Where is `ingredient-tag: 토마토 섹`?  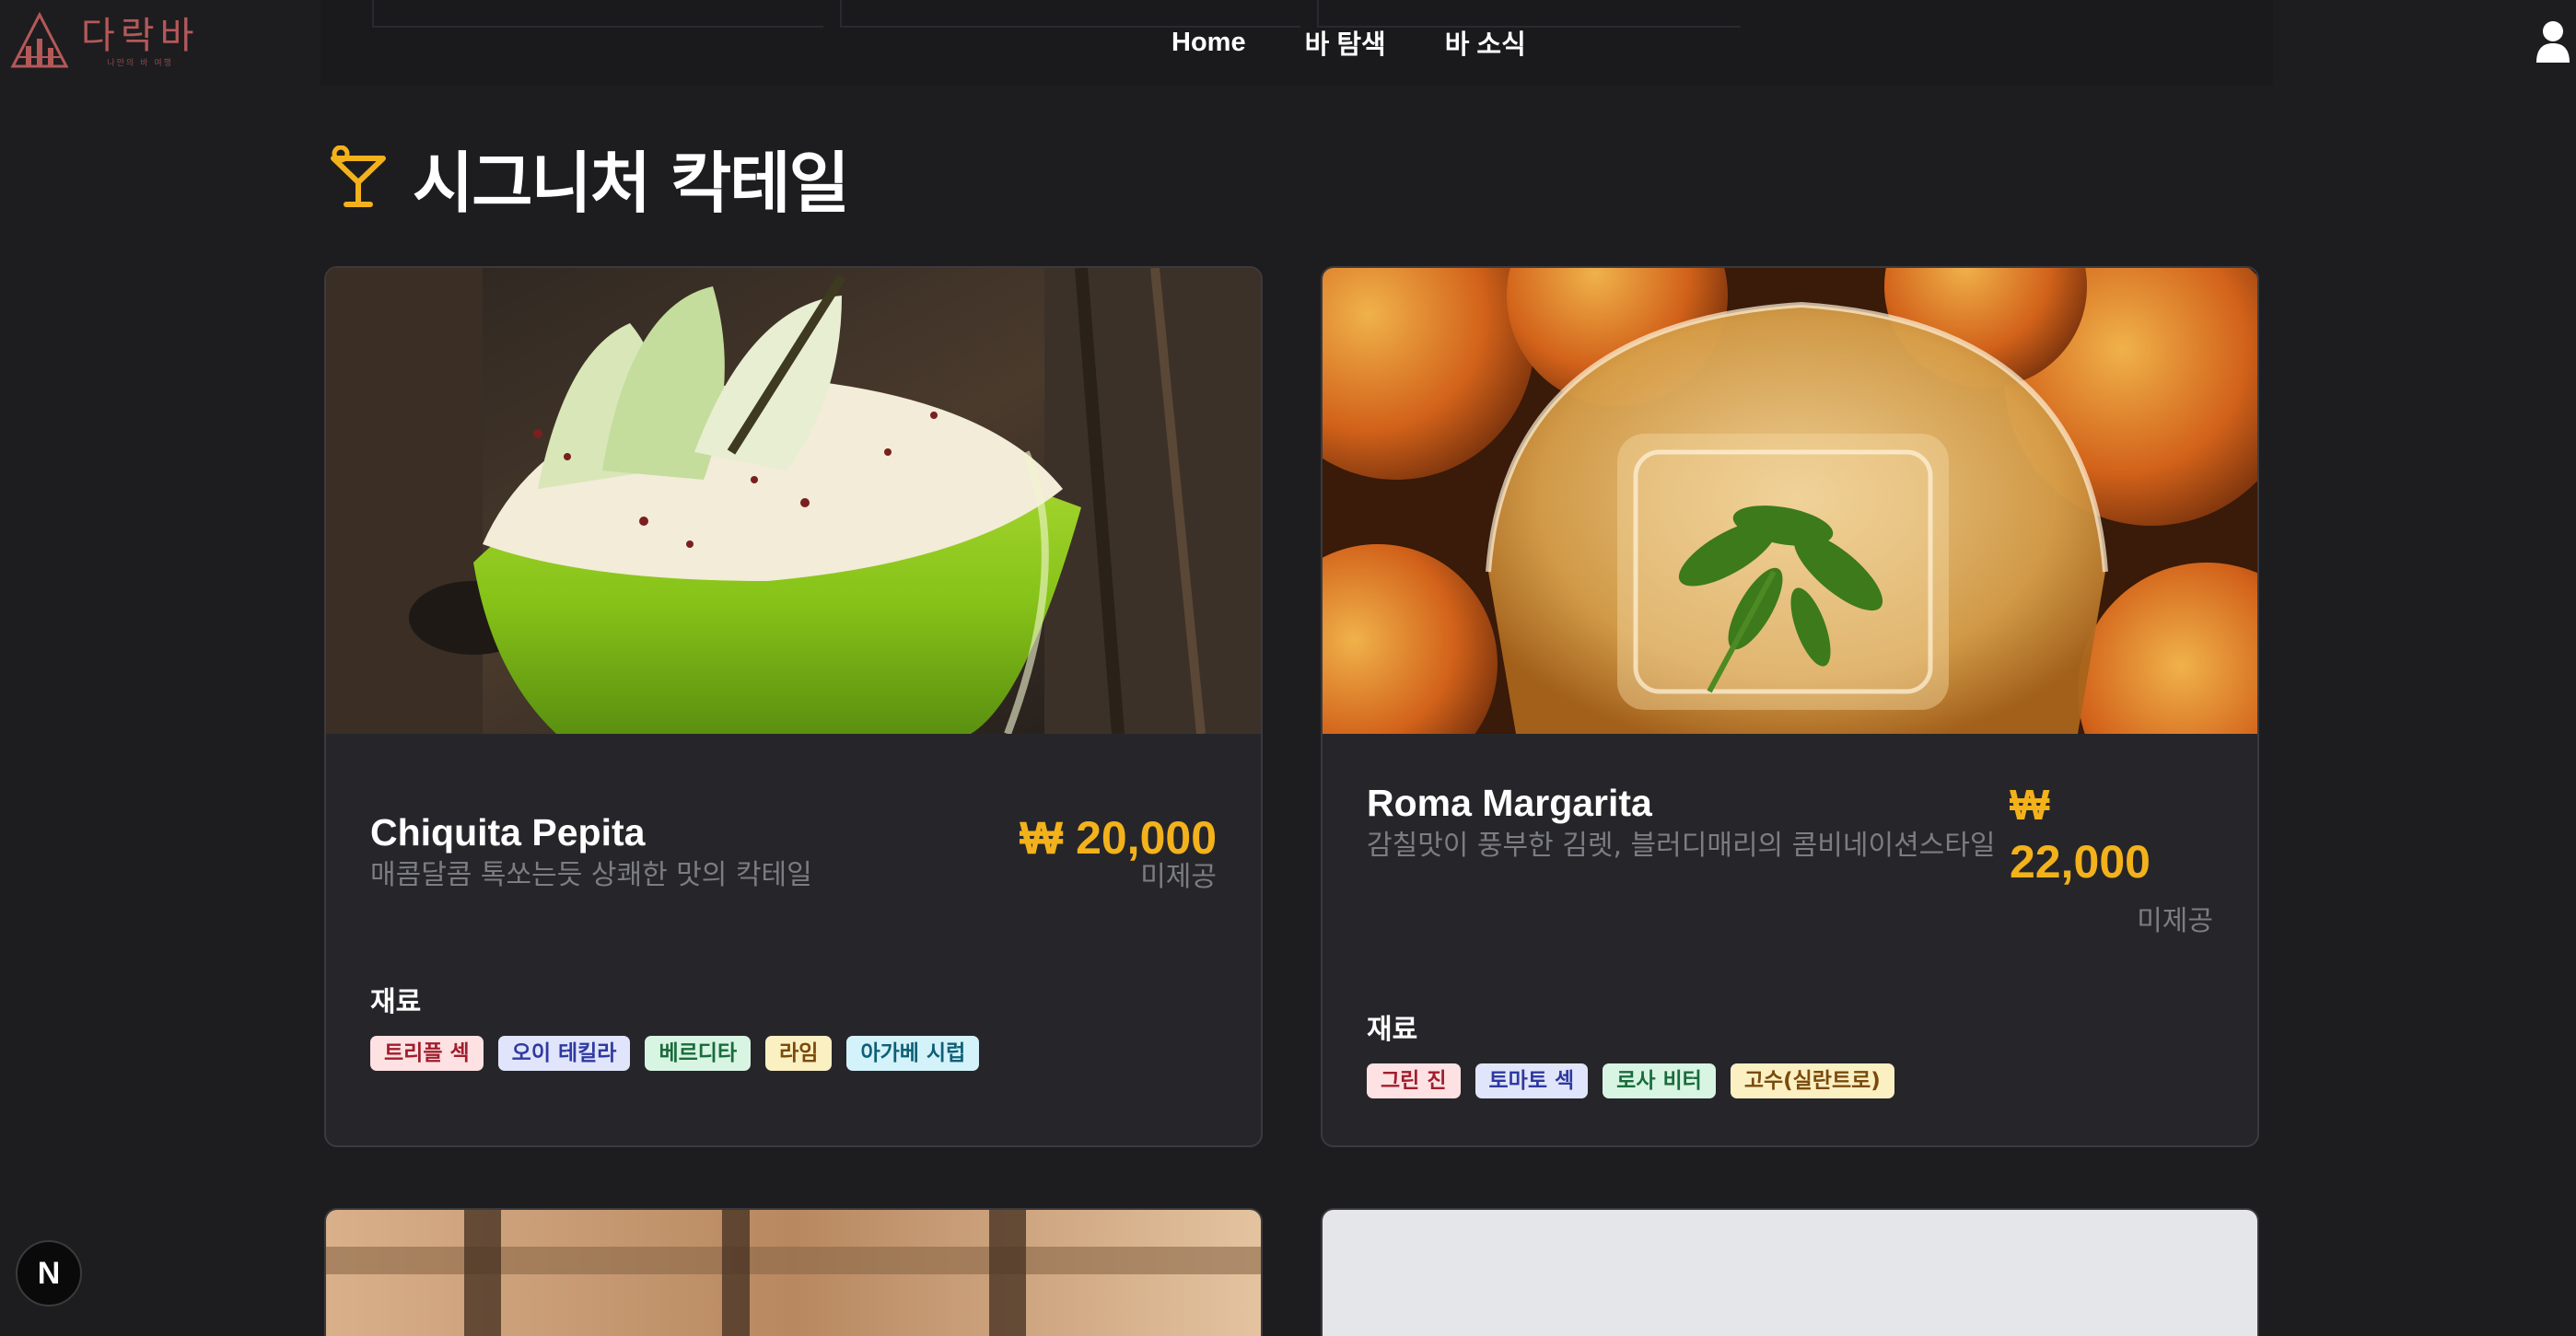
ingredient-tag: 토마토 섹 is located at coordinates (1531, 1080).